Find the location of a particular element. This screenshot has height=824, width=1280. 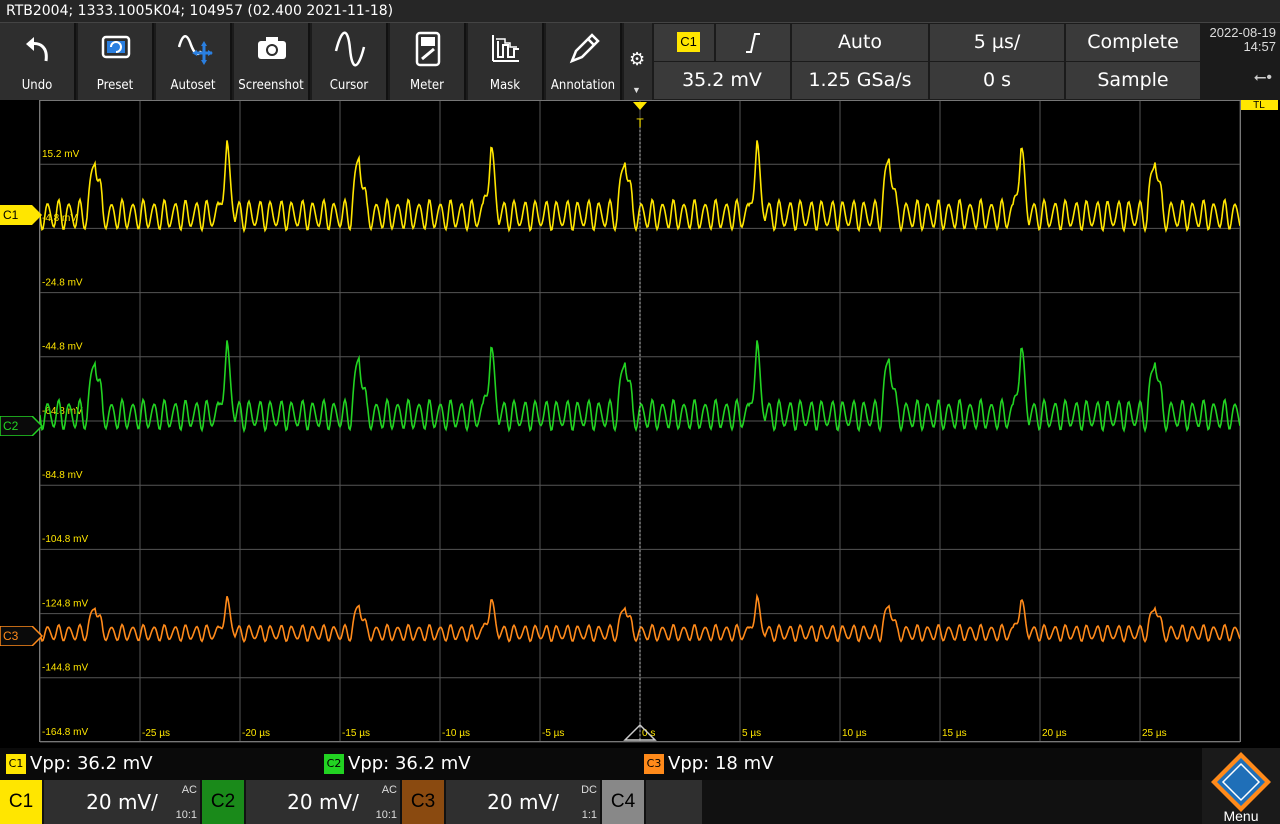

c2-settings: 20 mV/ AC 10:1 is located at coordinates (323, 802).